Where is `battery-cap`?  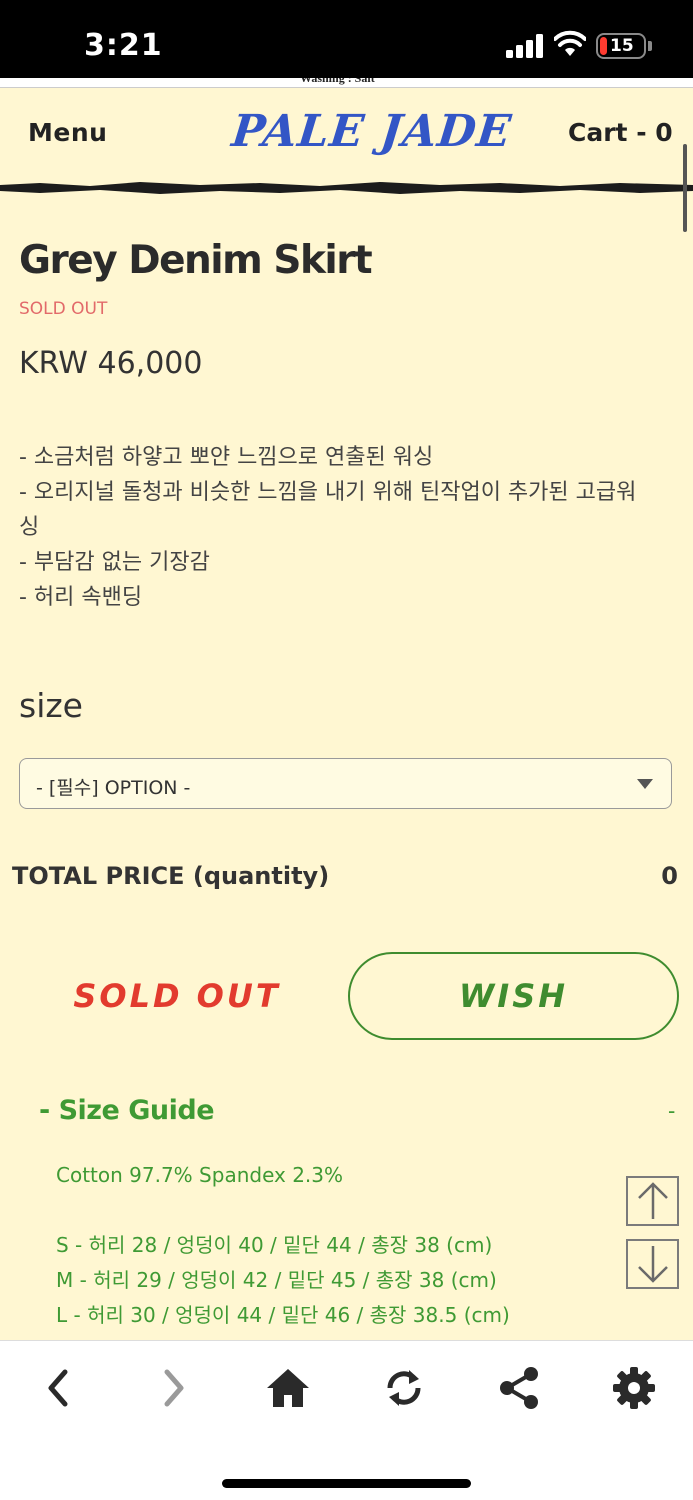
battery-cap is located at coordinates (650, 46).